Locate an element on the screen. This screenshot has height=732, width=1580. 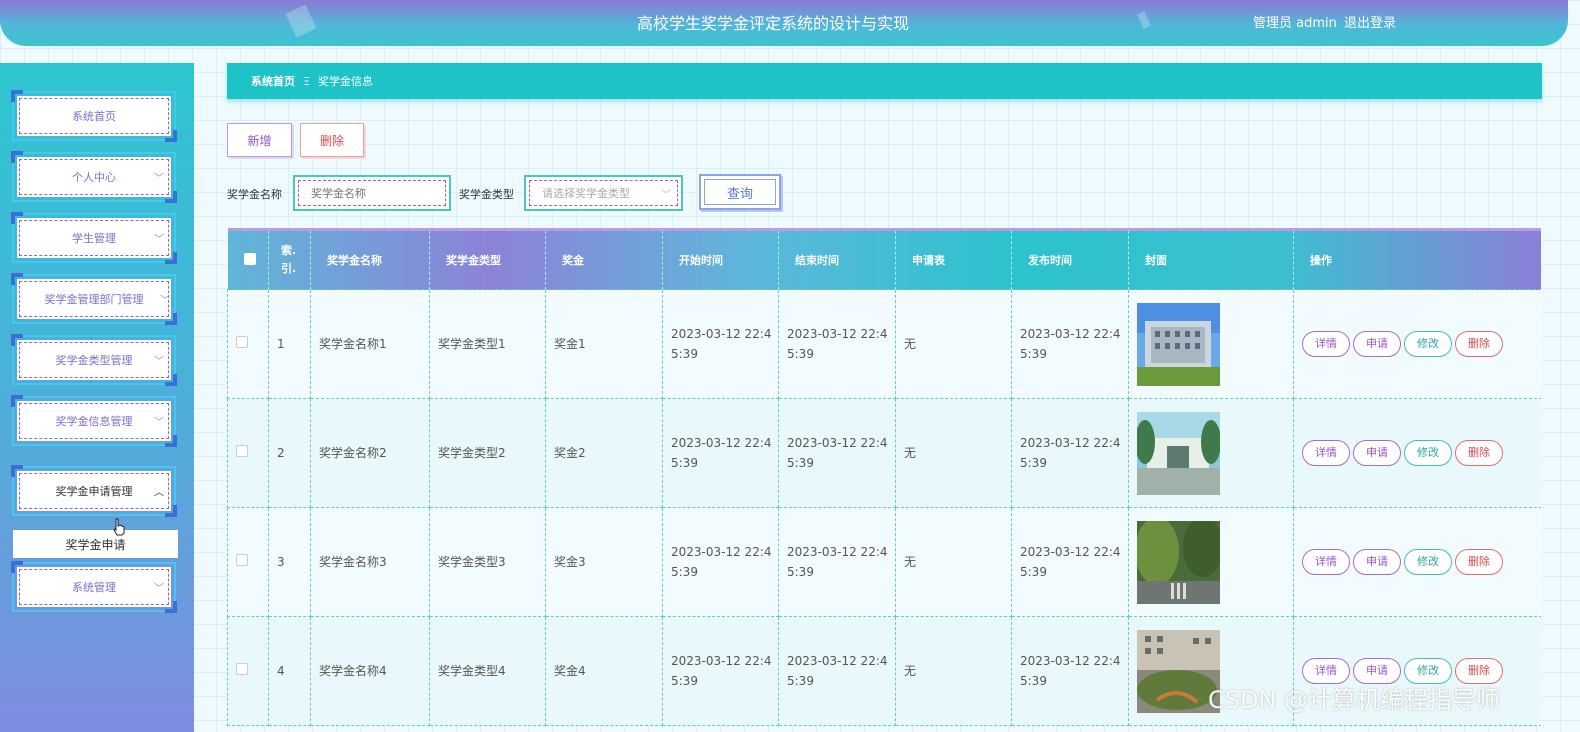
sidebar-subitem-apply: 奖学金申请 is located at coordinates (95, 544).